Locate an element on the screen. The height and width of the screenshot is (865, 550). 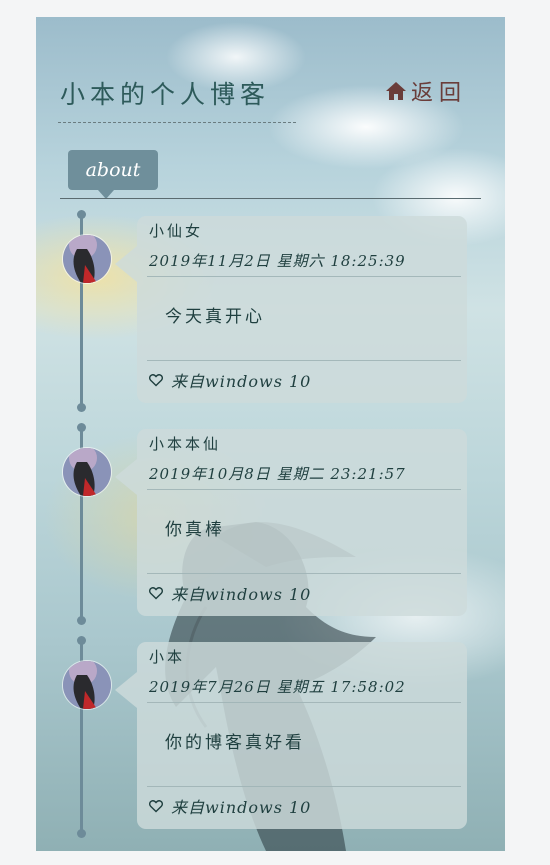
title-underline is located at coordinates (177, 122).